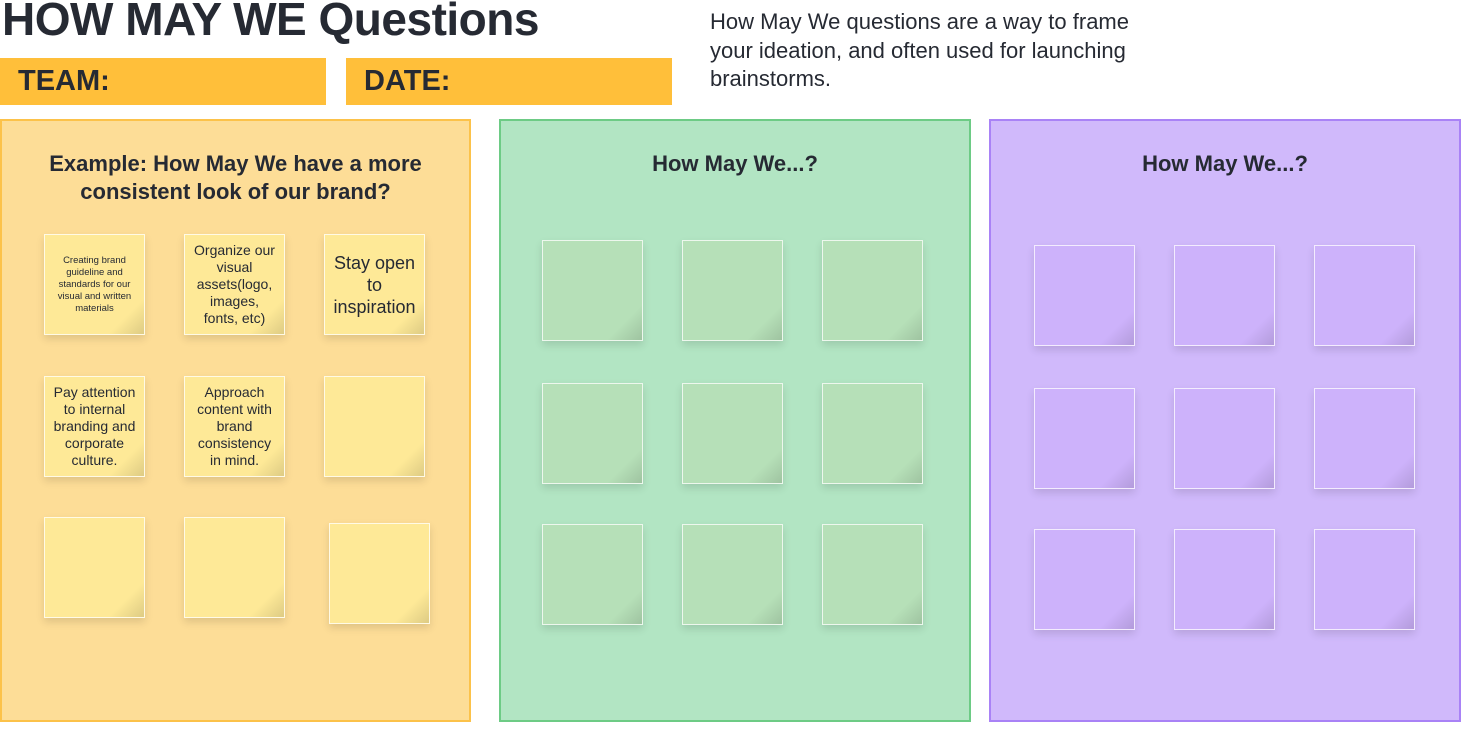 Image resolution: width=1467 pixels, height=731 pixels. I want to click on sticky-note: Stay open to inspiration, so click(374, 284).